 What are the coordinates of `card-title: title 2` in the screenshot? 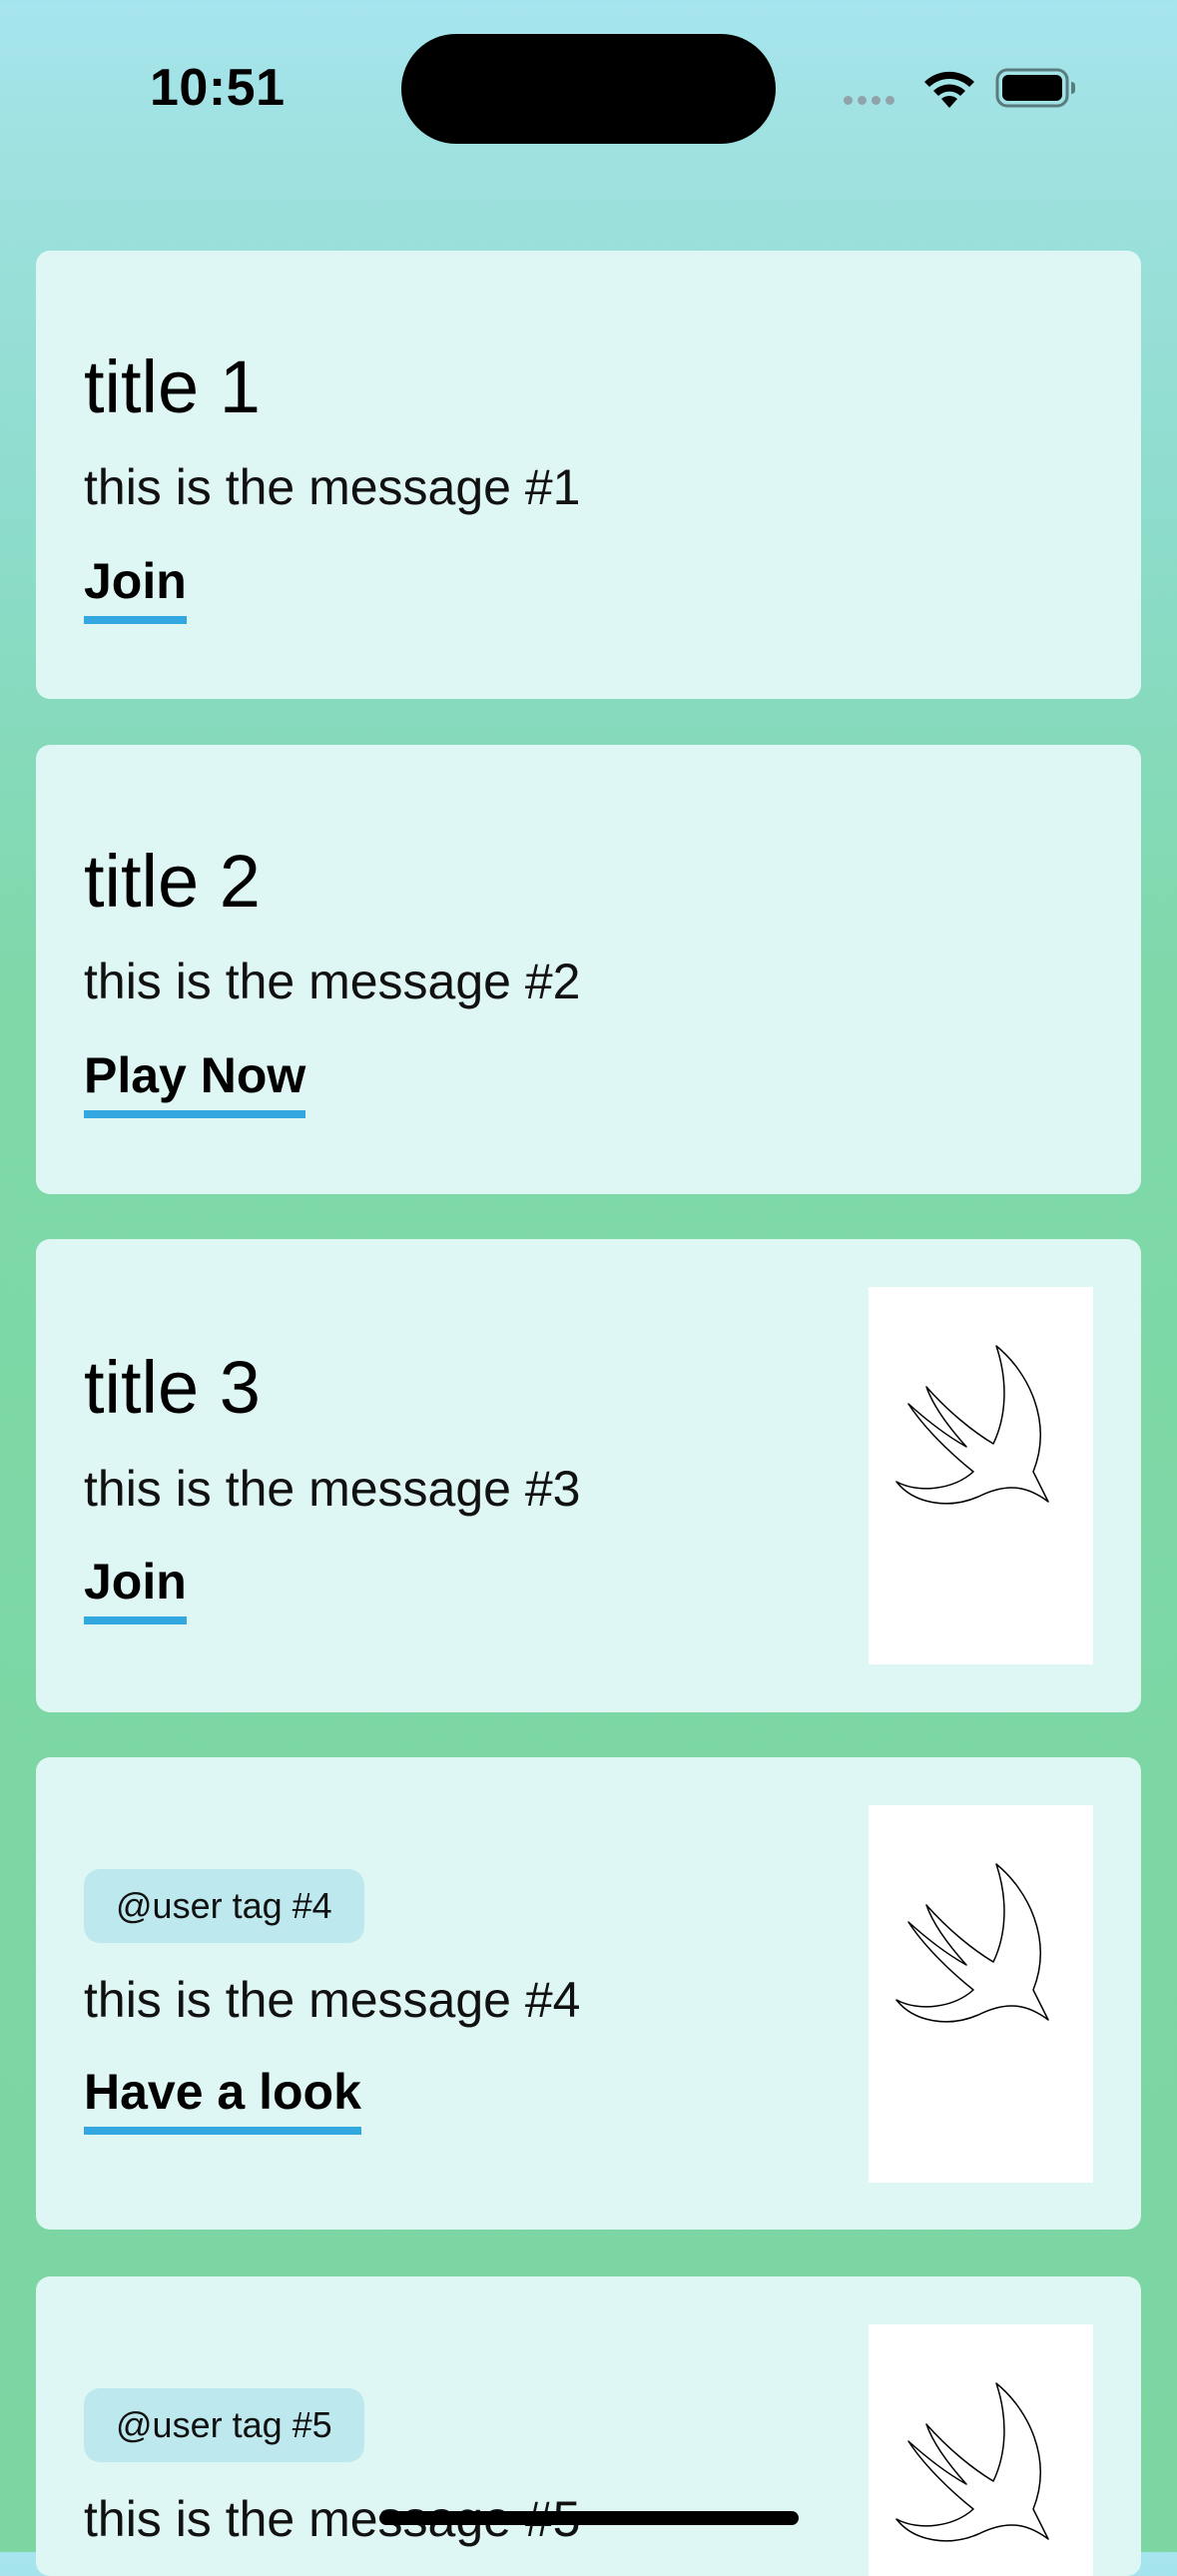 It's located at (173, 881).